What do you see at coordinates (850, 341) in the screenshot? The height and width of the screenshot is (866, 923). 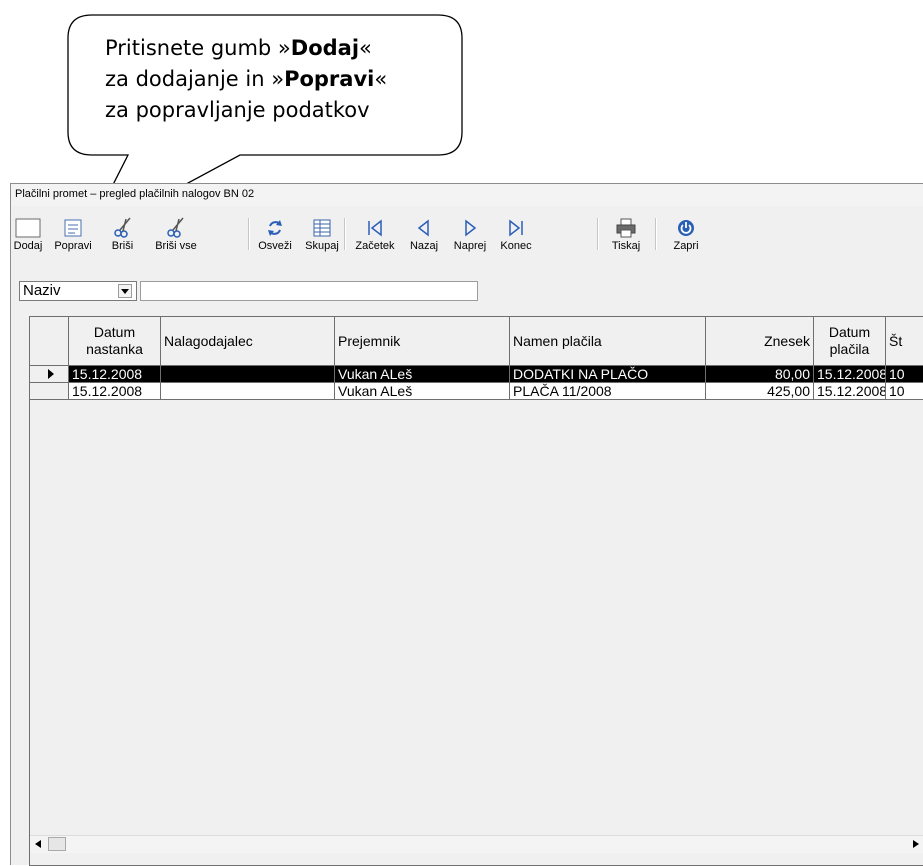 I see `column-header-datum-placila: Datum plačila` at bounding box center [850, 341].